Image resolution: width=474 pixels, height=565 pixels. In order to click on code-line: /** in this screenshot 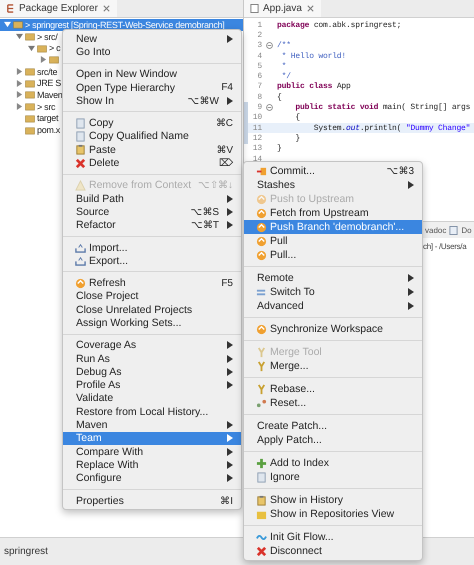, I will do `click(284, 45)`.